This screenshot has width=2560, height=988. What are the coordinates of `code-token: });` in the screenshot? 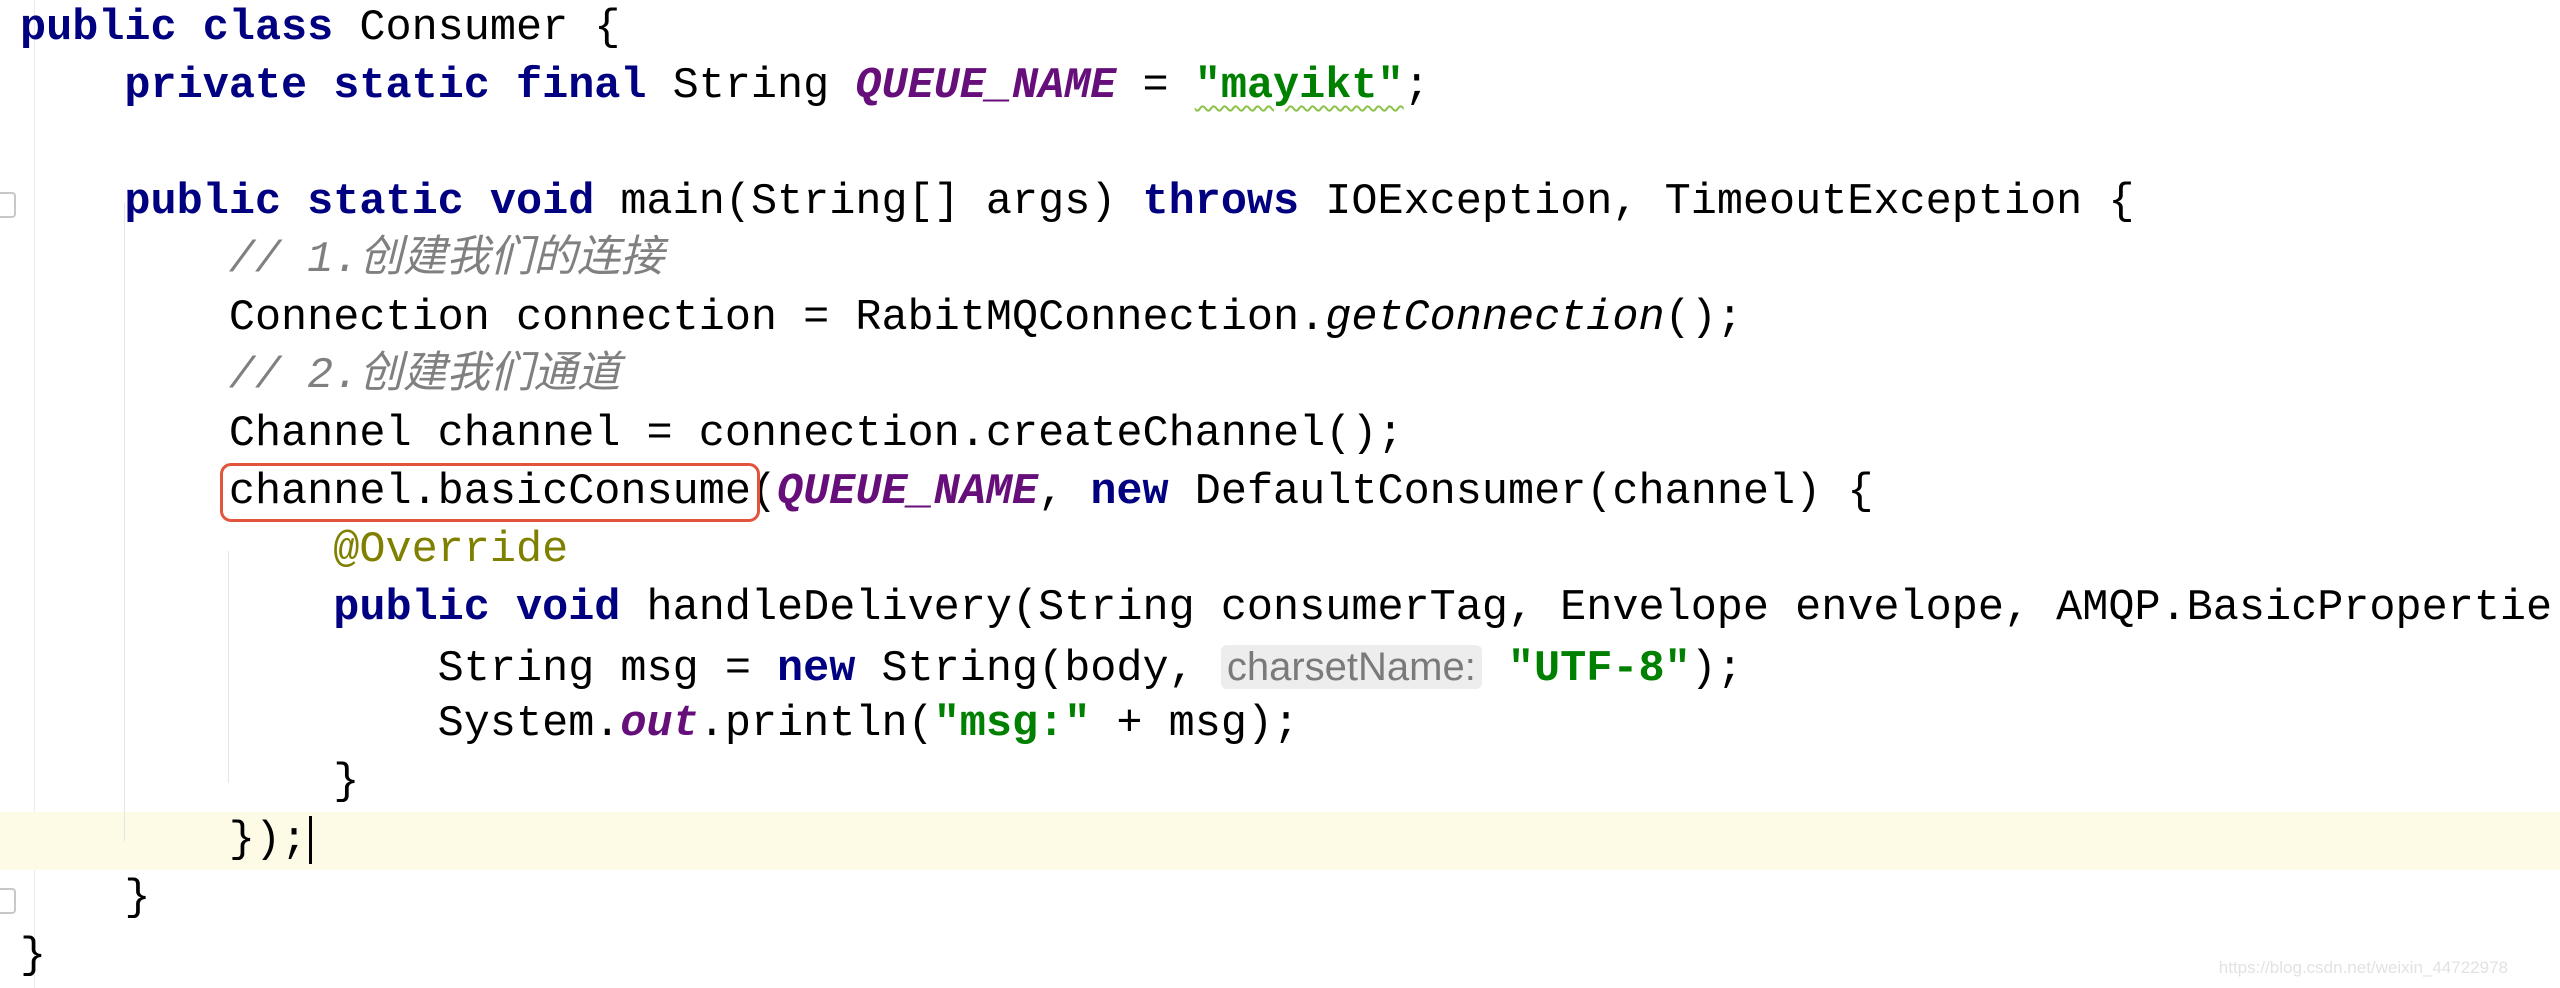 It's located at (268, 840).